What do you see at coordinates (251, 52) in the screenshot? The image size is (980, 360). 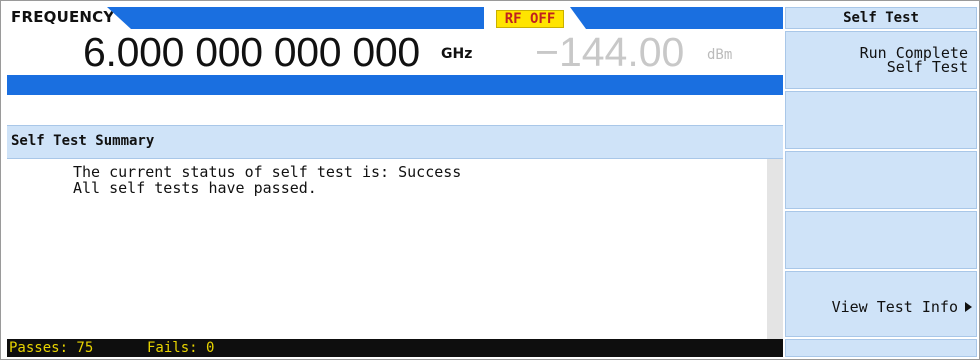 I see `frequency-value: 6.000 000 000 000` at bounding box center [251, 52].